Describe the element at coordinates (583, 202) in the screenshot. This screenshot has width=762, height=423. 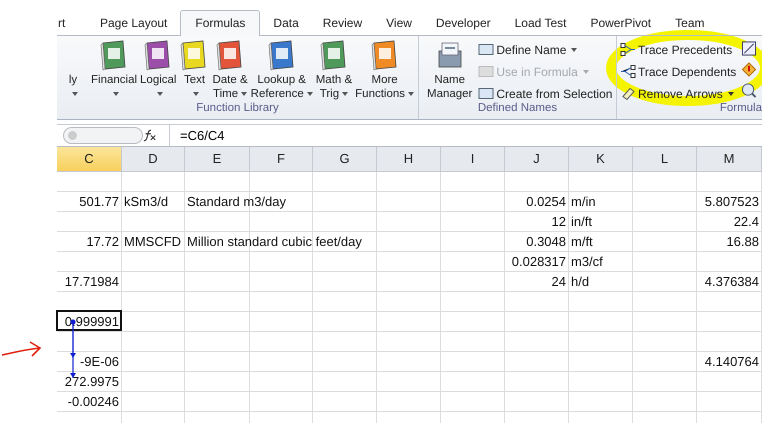
I see `table-cell-text: m/in` at that location.